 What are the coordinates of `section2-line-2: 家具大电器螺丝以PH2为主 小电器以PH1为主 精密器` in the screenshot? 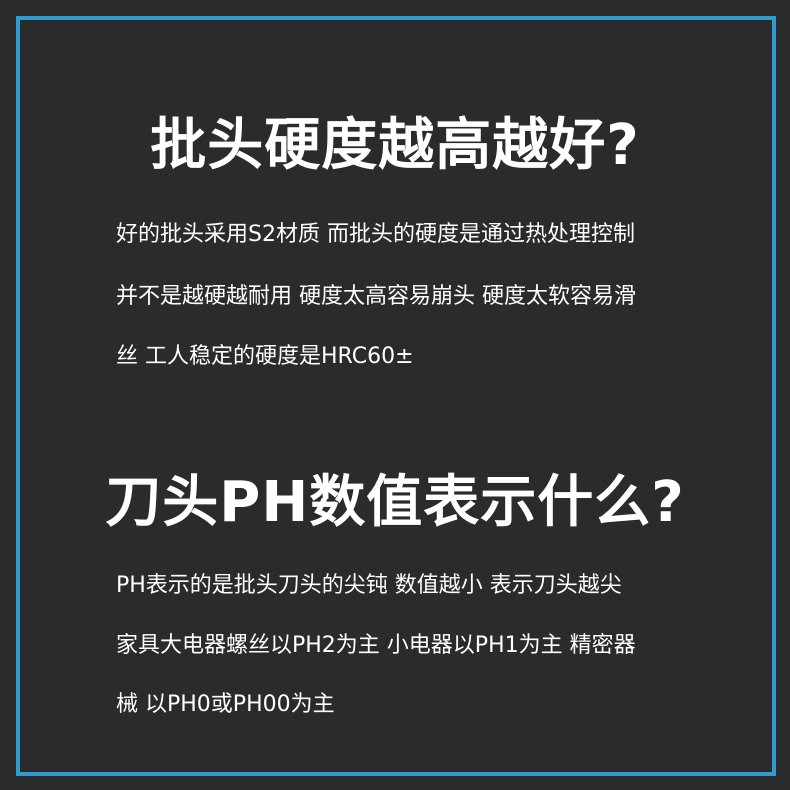 It's located at (376, 645).